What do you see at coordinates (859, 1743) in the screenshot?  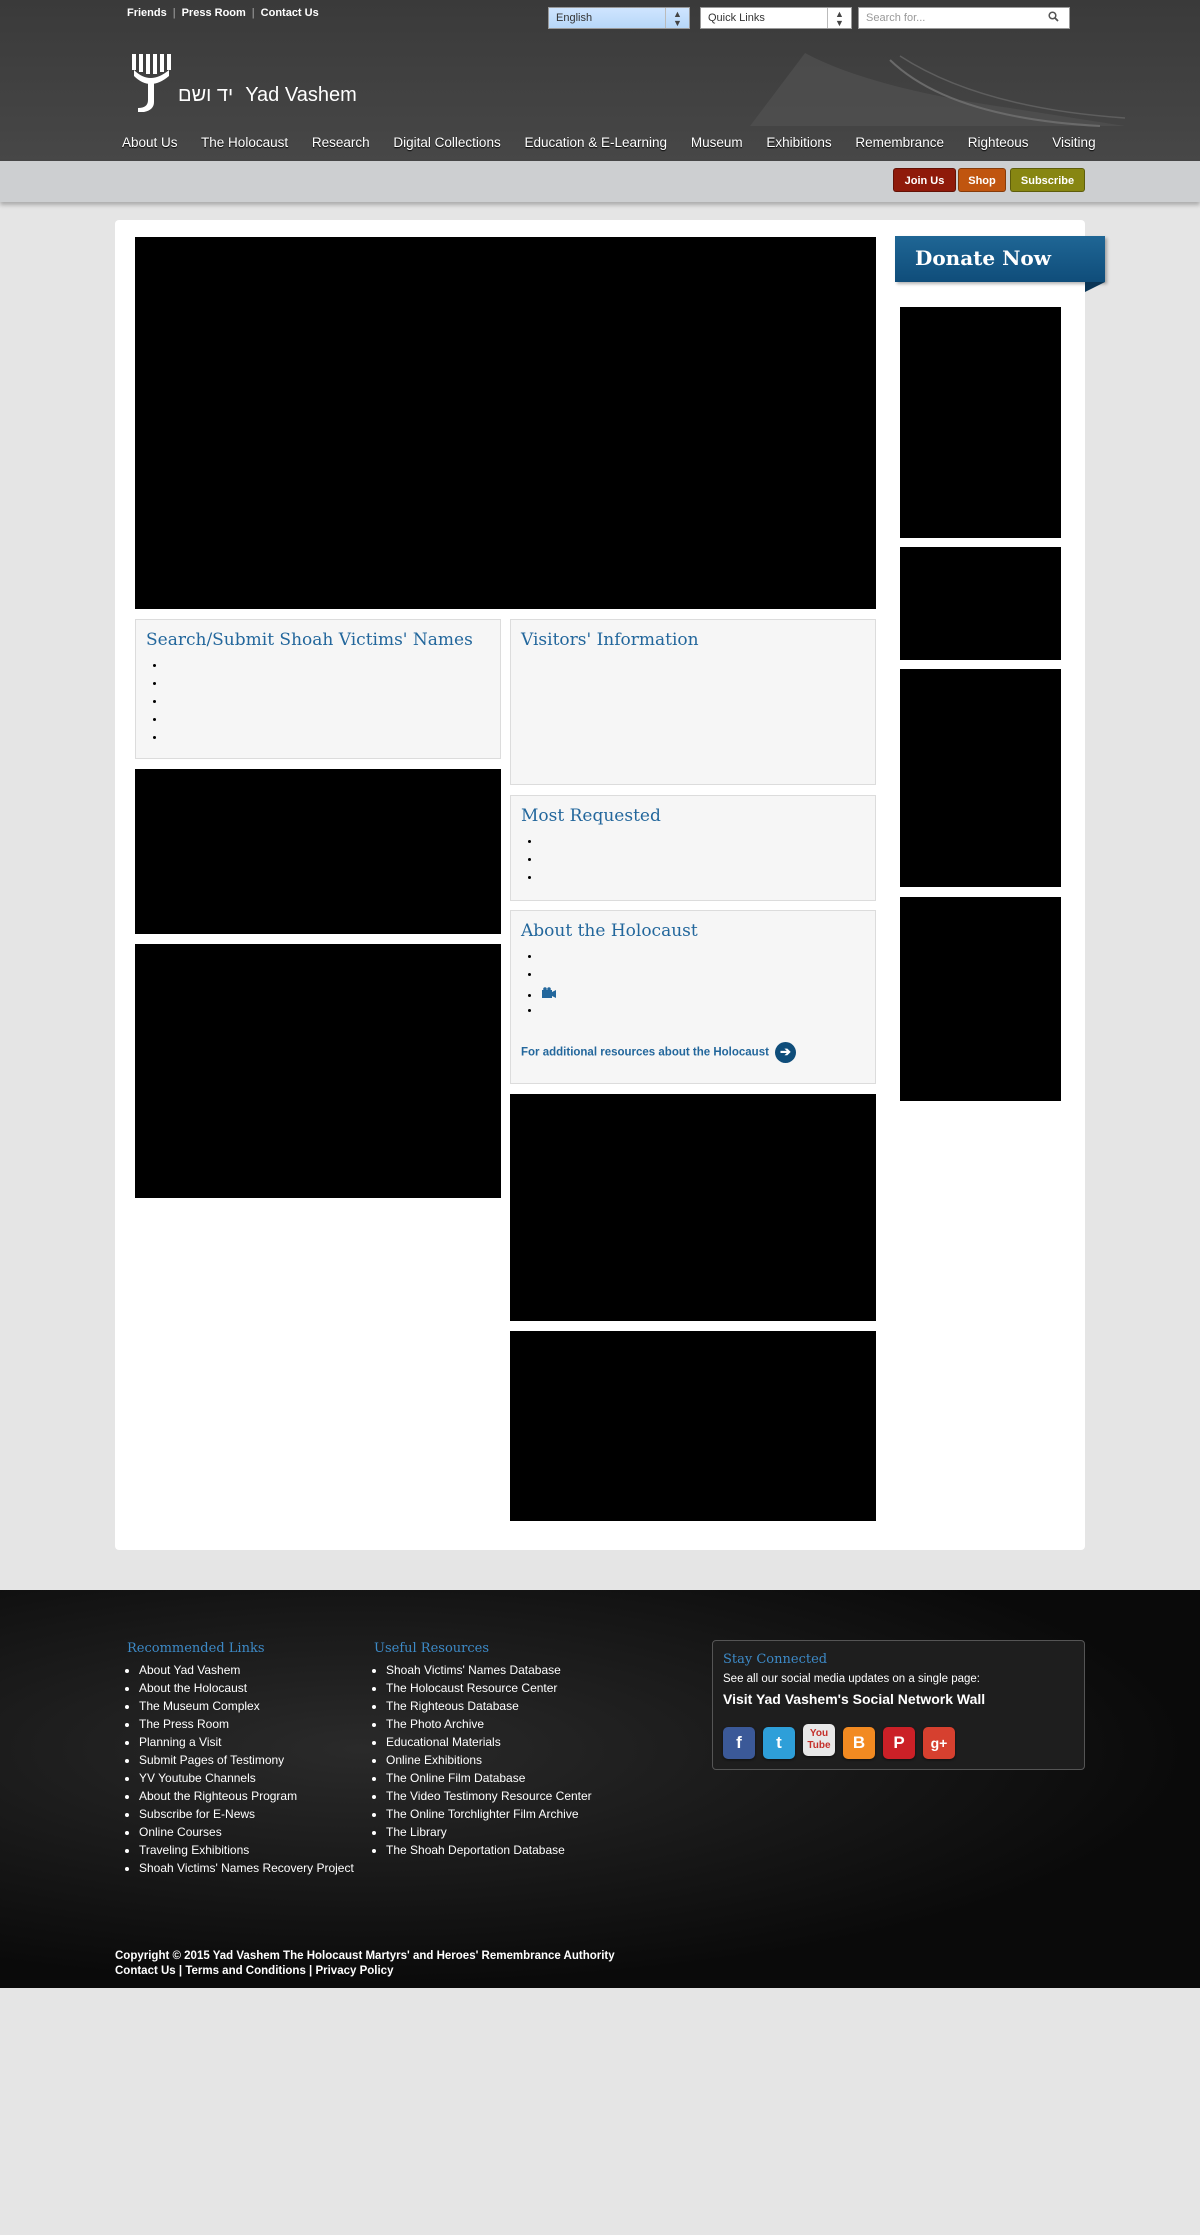 I see `blogger-icon: B` at bounding box center [859, 1743].